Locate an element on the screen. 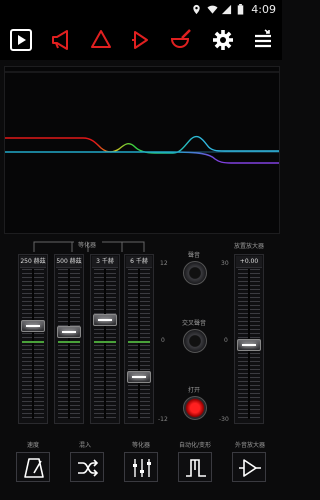  amplifier-icon is located at coordinates (250, 468).